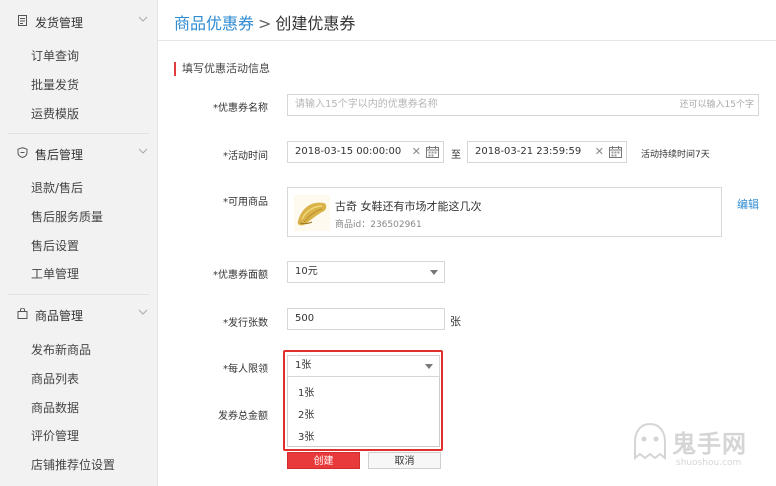 Image resolution: width=776 pixels, height=486 pixels. Describe the element at coordinates (245, 369) in the screenshot. I see `per-person-limit-label: *每人限领` at that location.